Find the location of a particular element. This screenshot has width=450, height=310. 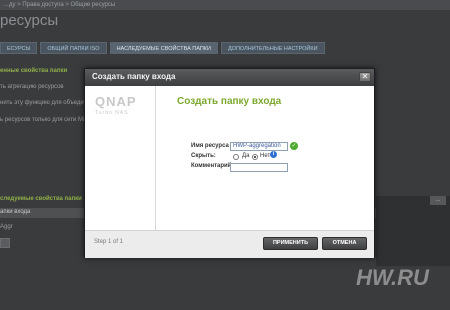

resource-name-input: HWP-aggregation is located at coordinates (259, 146).